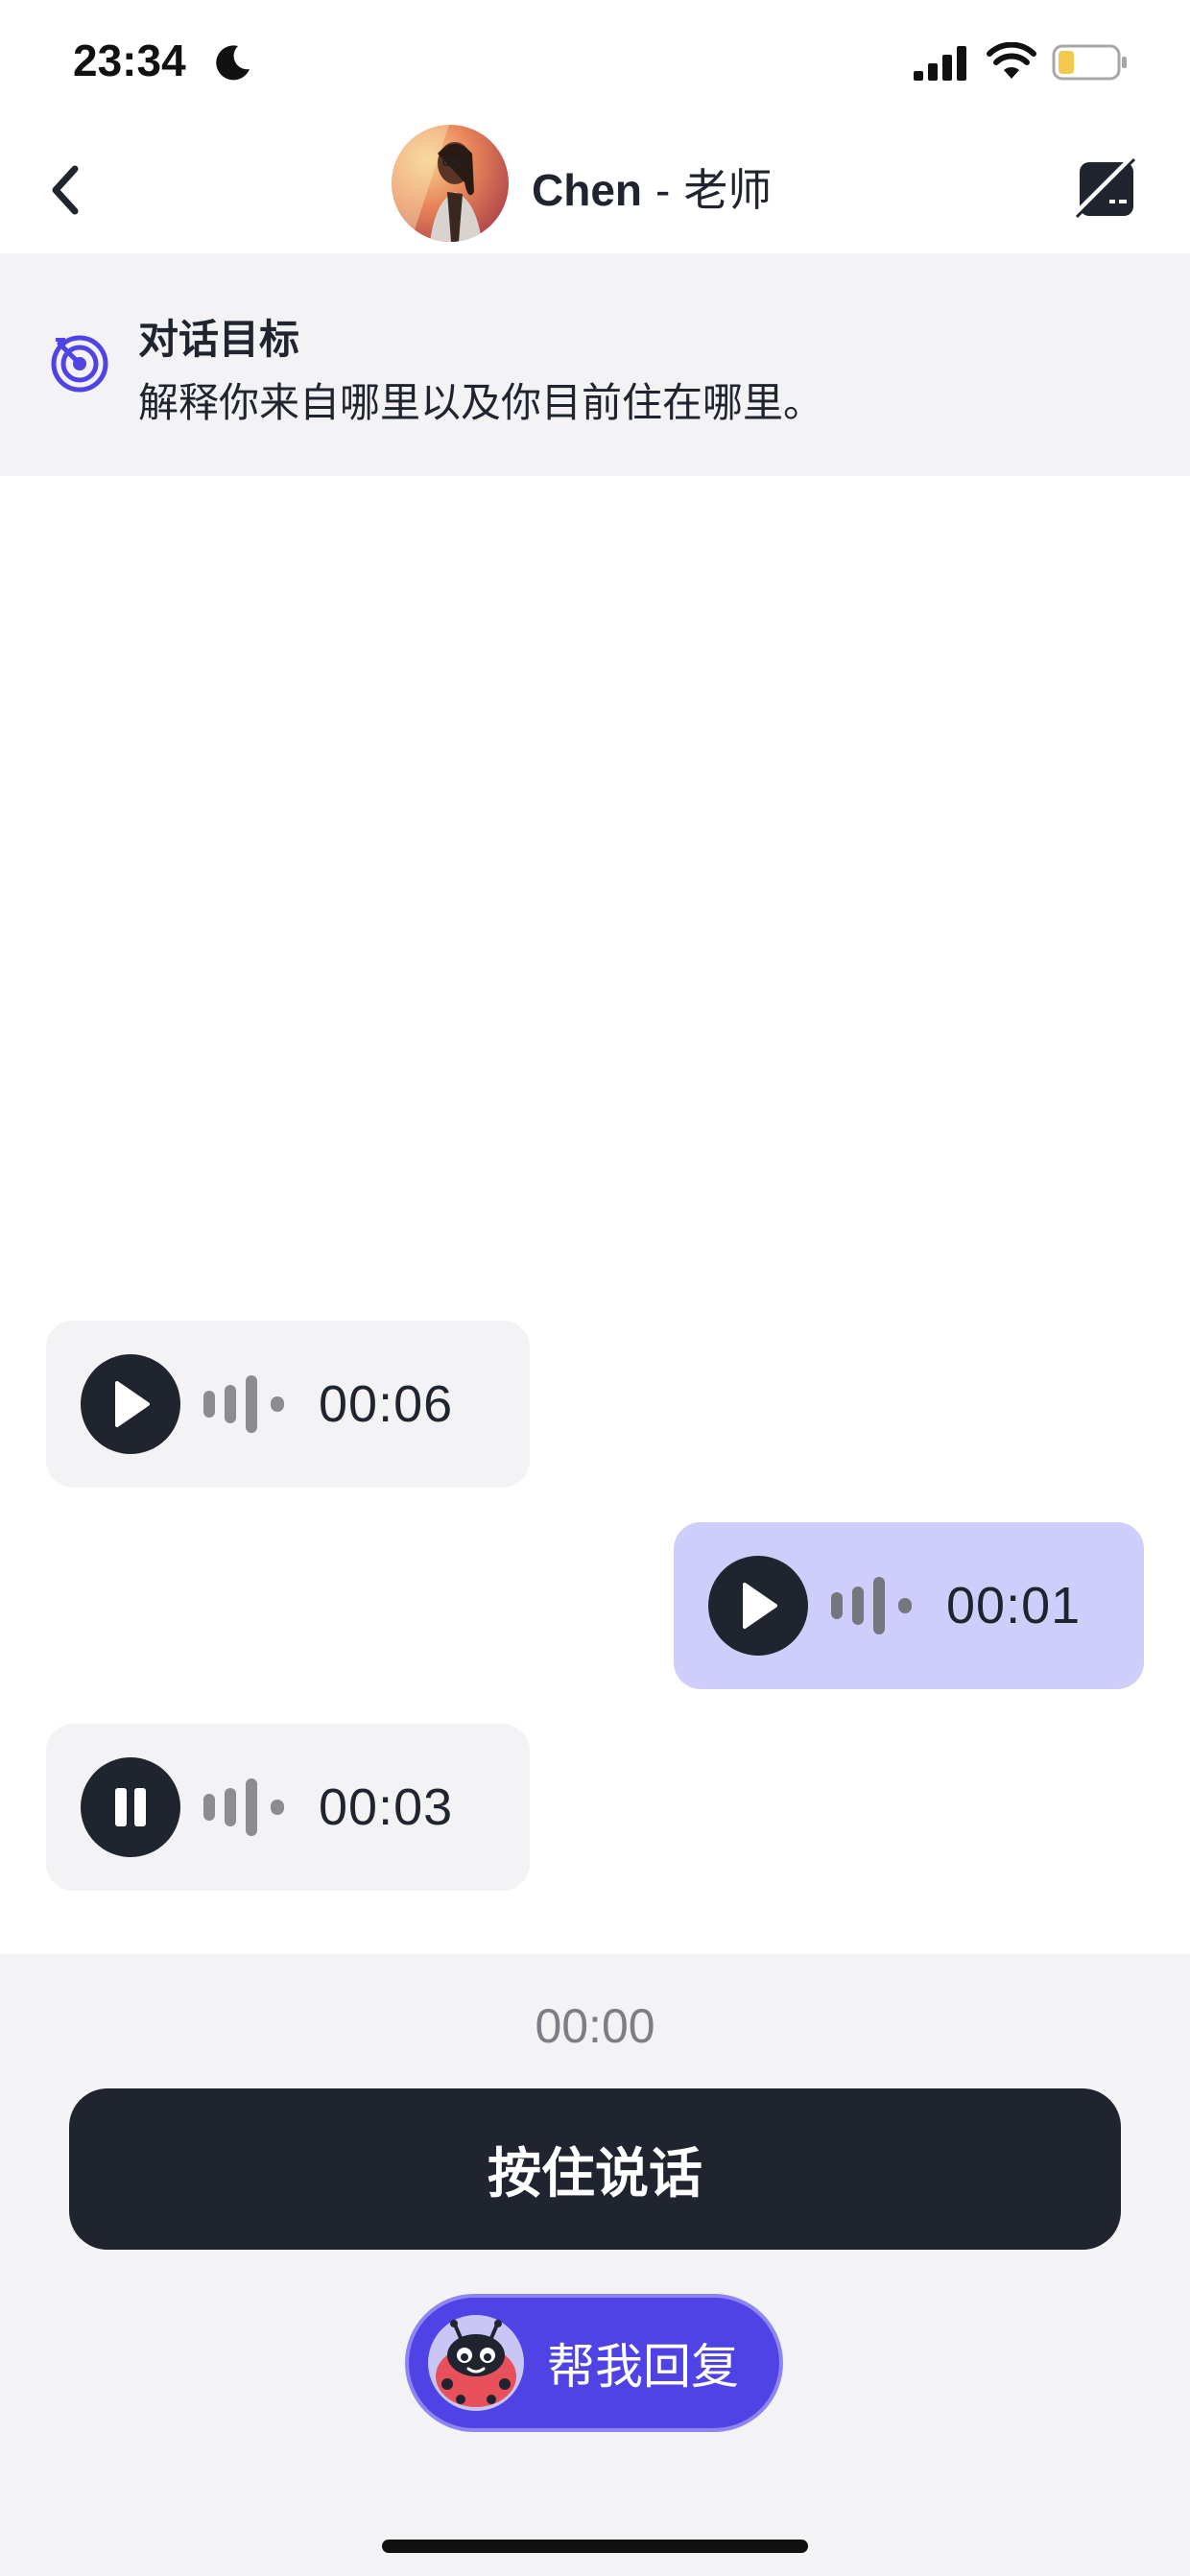 This screenshot has width=1190, height=2576. I want to click on pause-button, so click(130, 1807).